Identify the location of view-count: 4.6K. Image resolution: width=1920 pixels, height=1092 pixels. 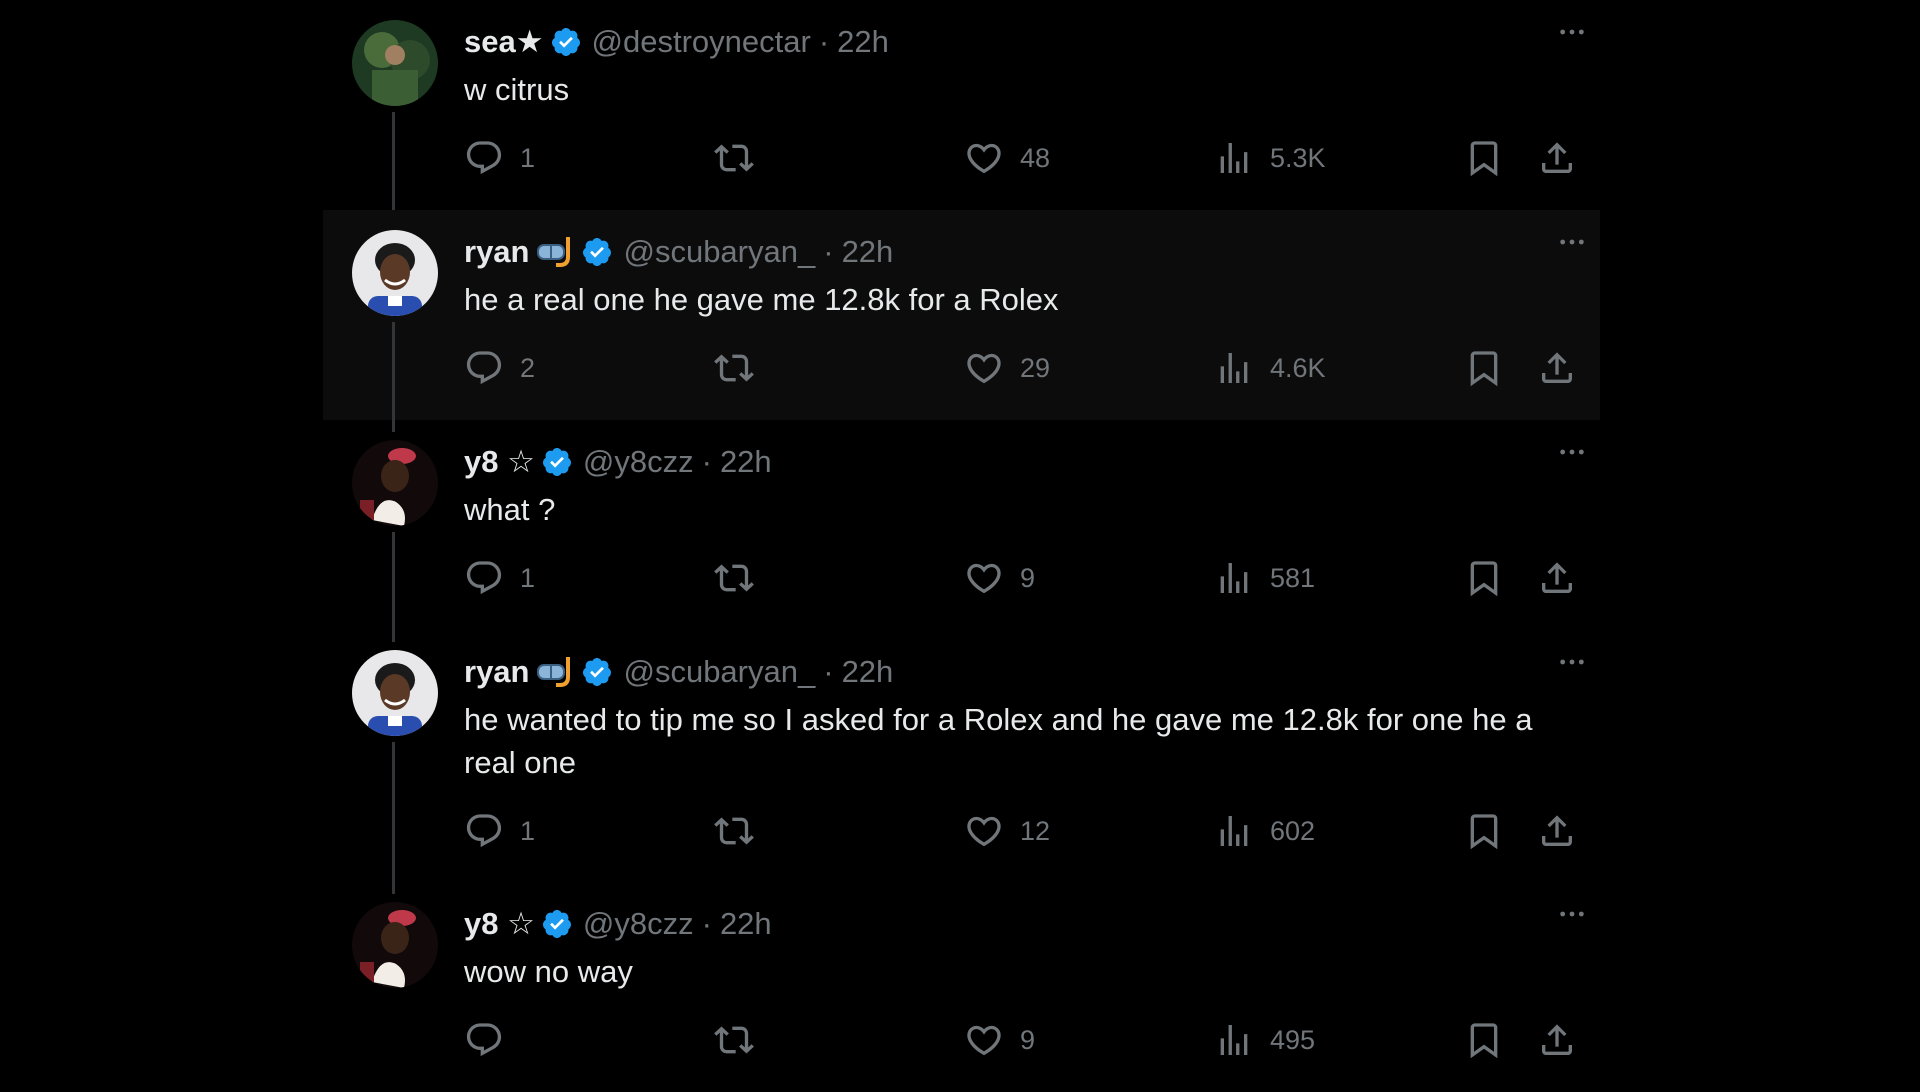
(1298, 367).